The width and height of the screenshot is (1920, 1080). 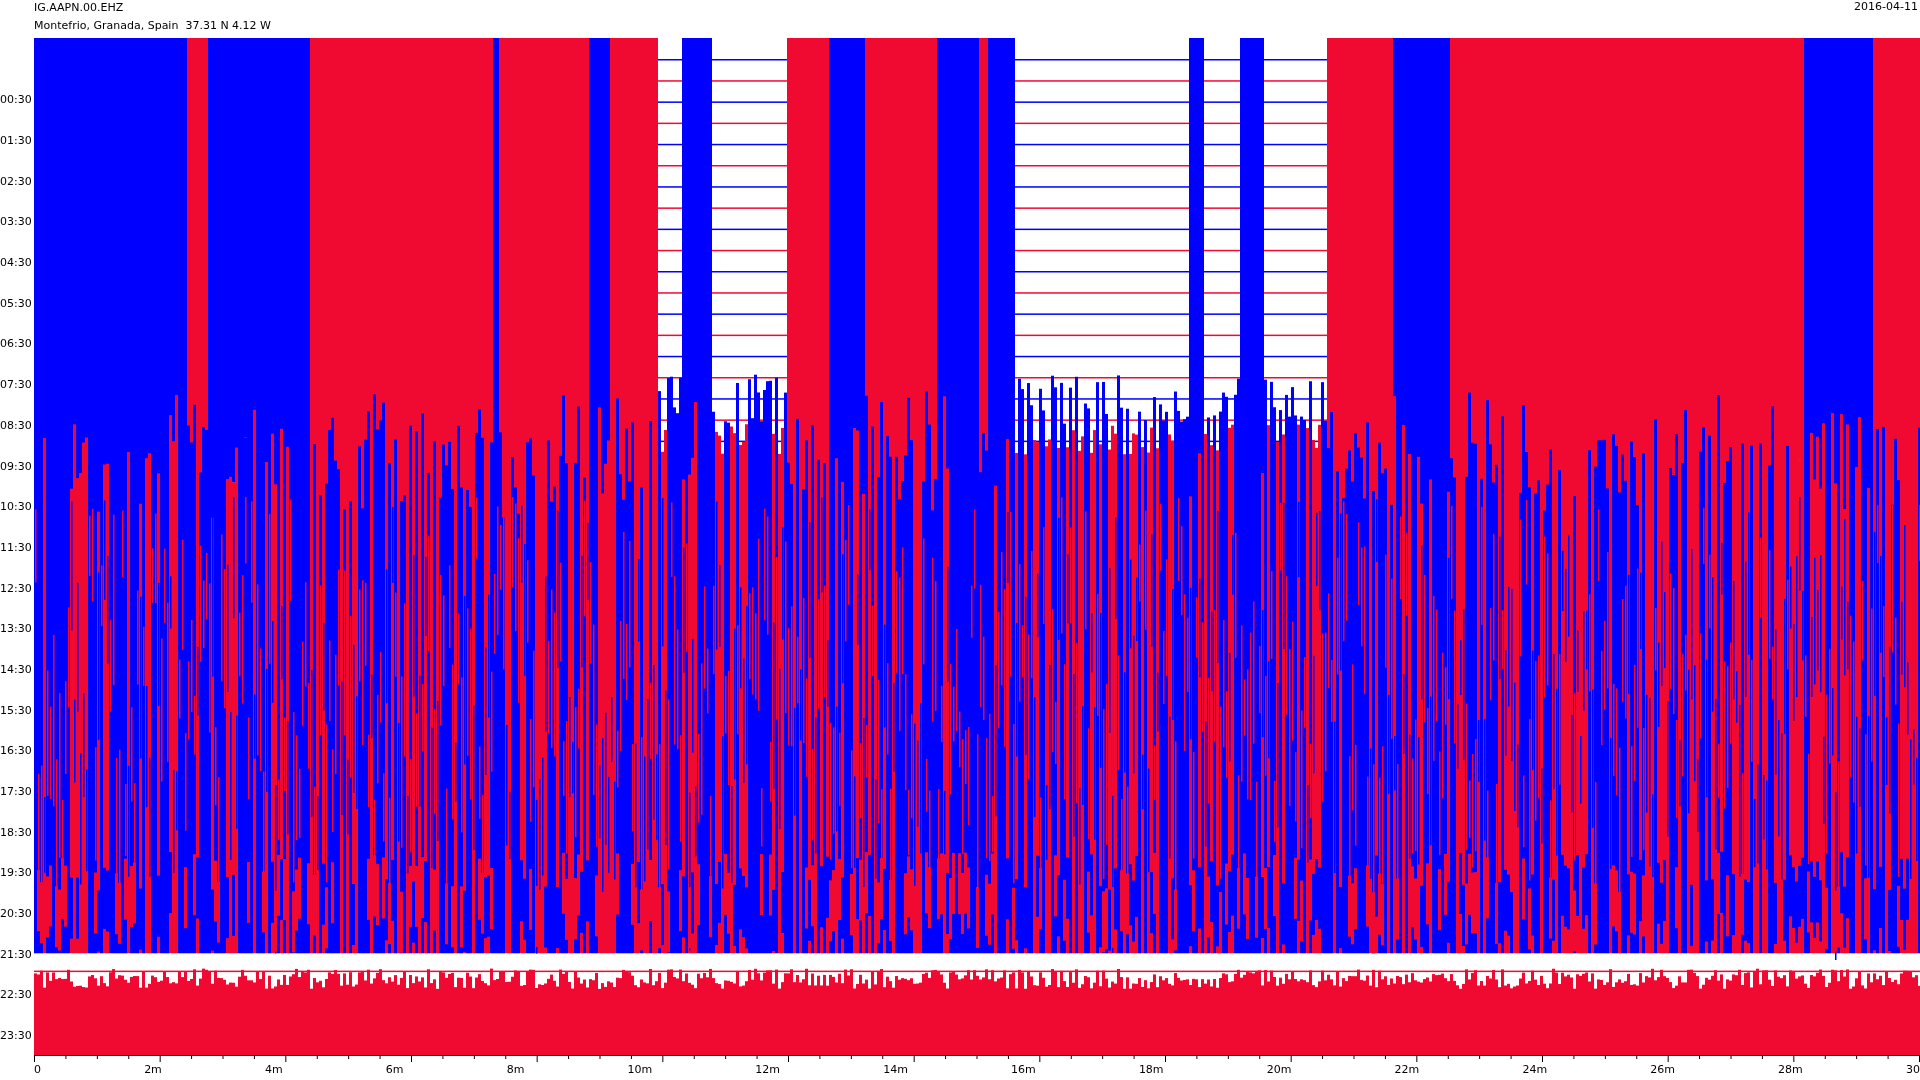 What do you see at coordinates (16, 588) in the screenshot?
I see `time-label: 12:30` at bounding box center [16, 588].